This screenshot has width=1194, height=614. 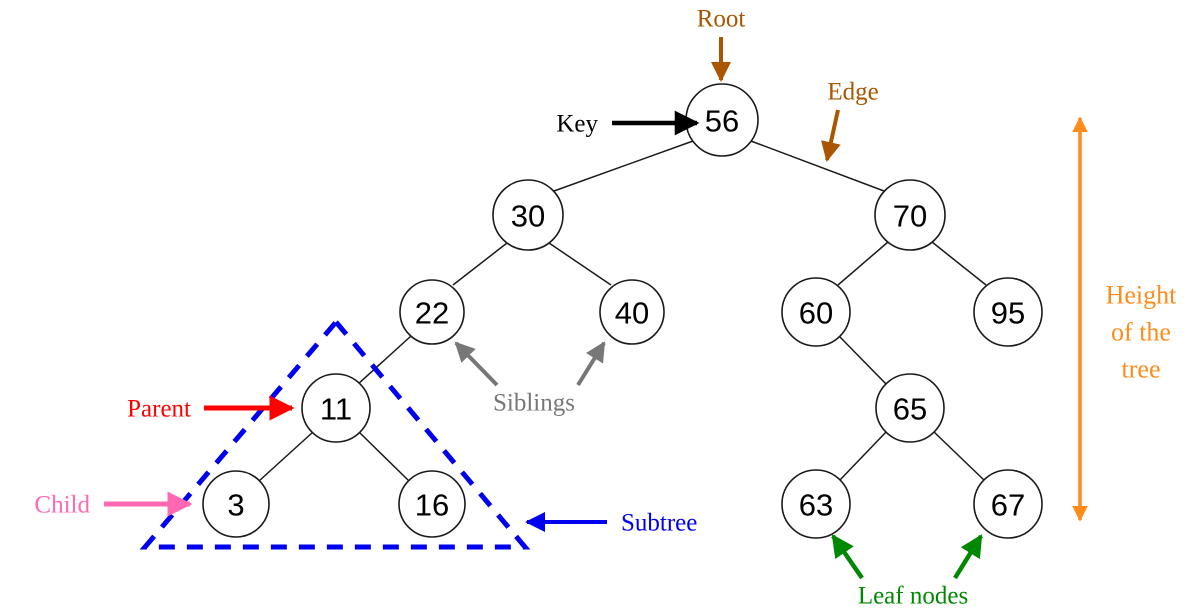 I want to click on annotation-key: Key, so click(x=628, y=124).